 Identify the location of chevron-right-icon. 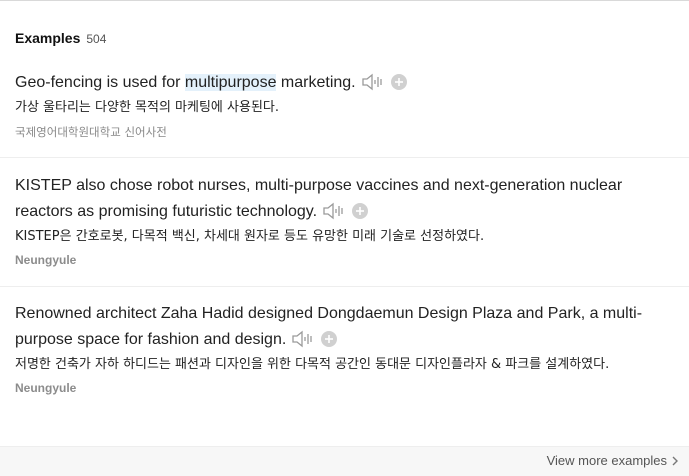
(675, 460).